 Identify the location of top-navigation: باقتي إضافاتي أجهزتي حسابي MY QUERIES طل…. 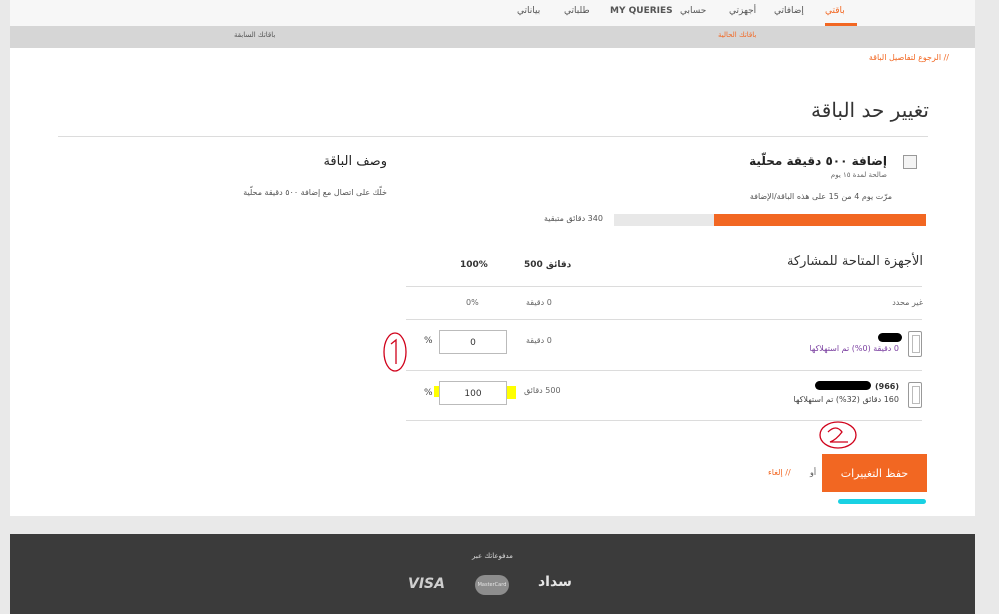
(492, 13).